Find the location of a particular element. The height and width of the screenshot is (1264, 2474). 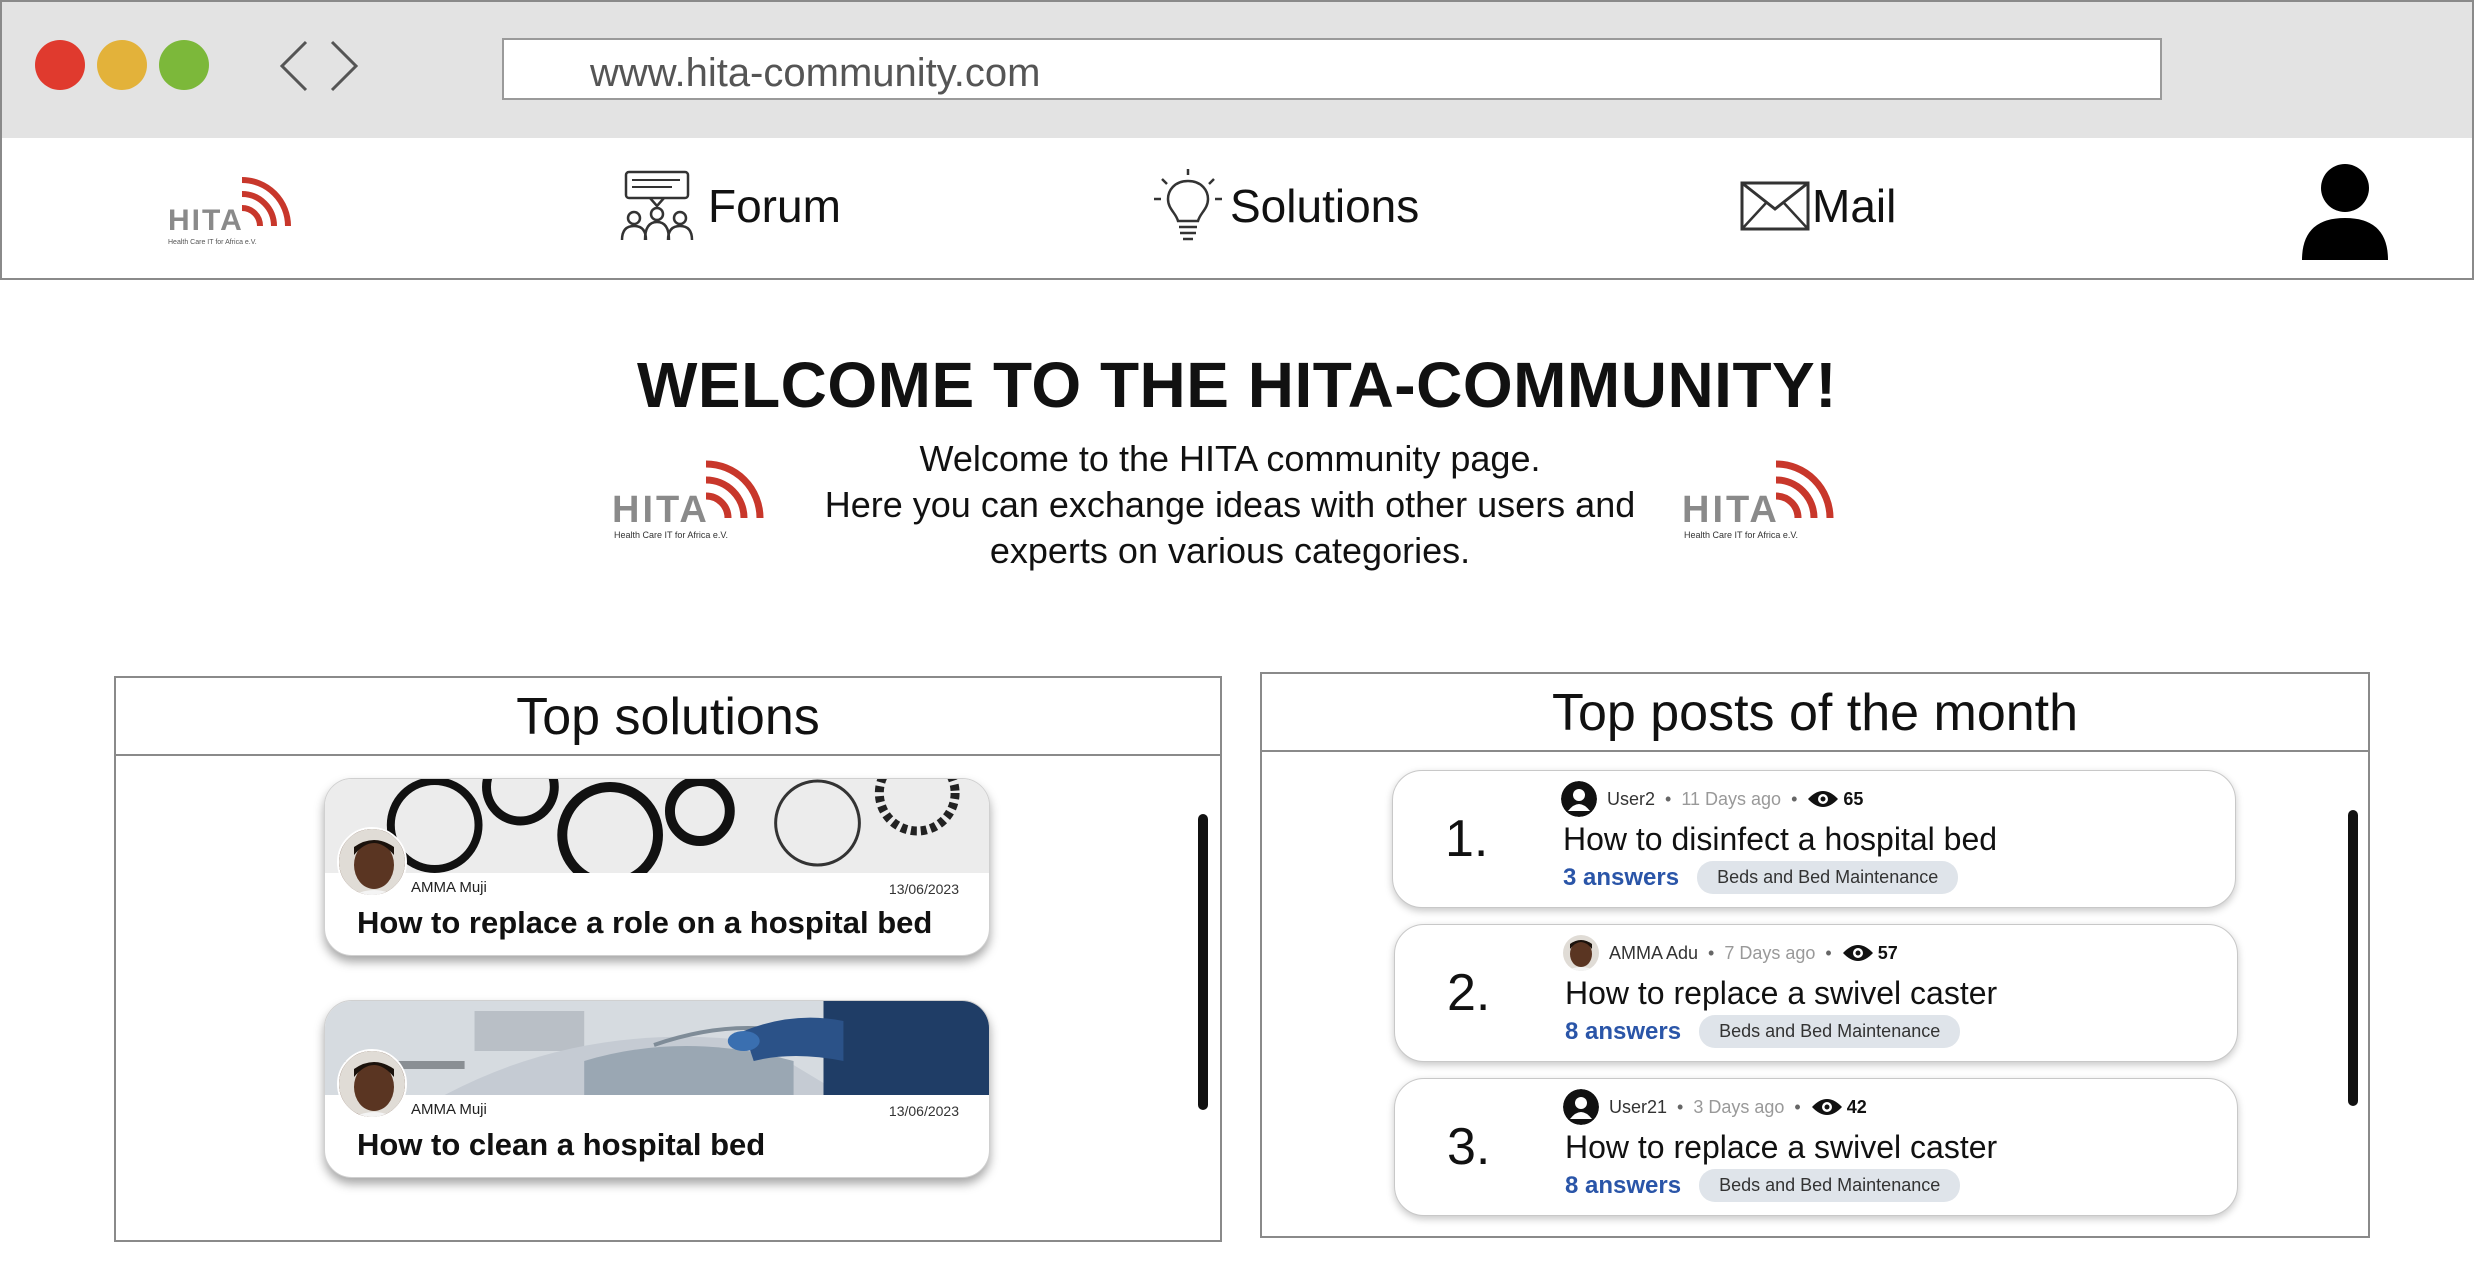

solution-title: How to replace a role on a hospital bed is located at coordinates (645, 922).